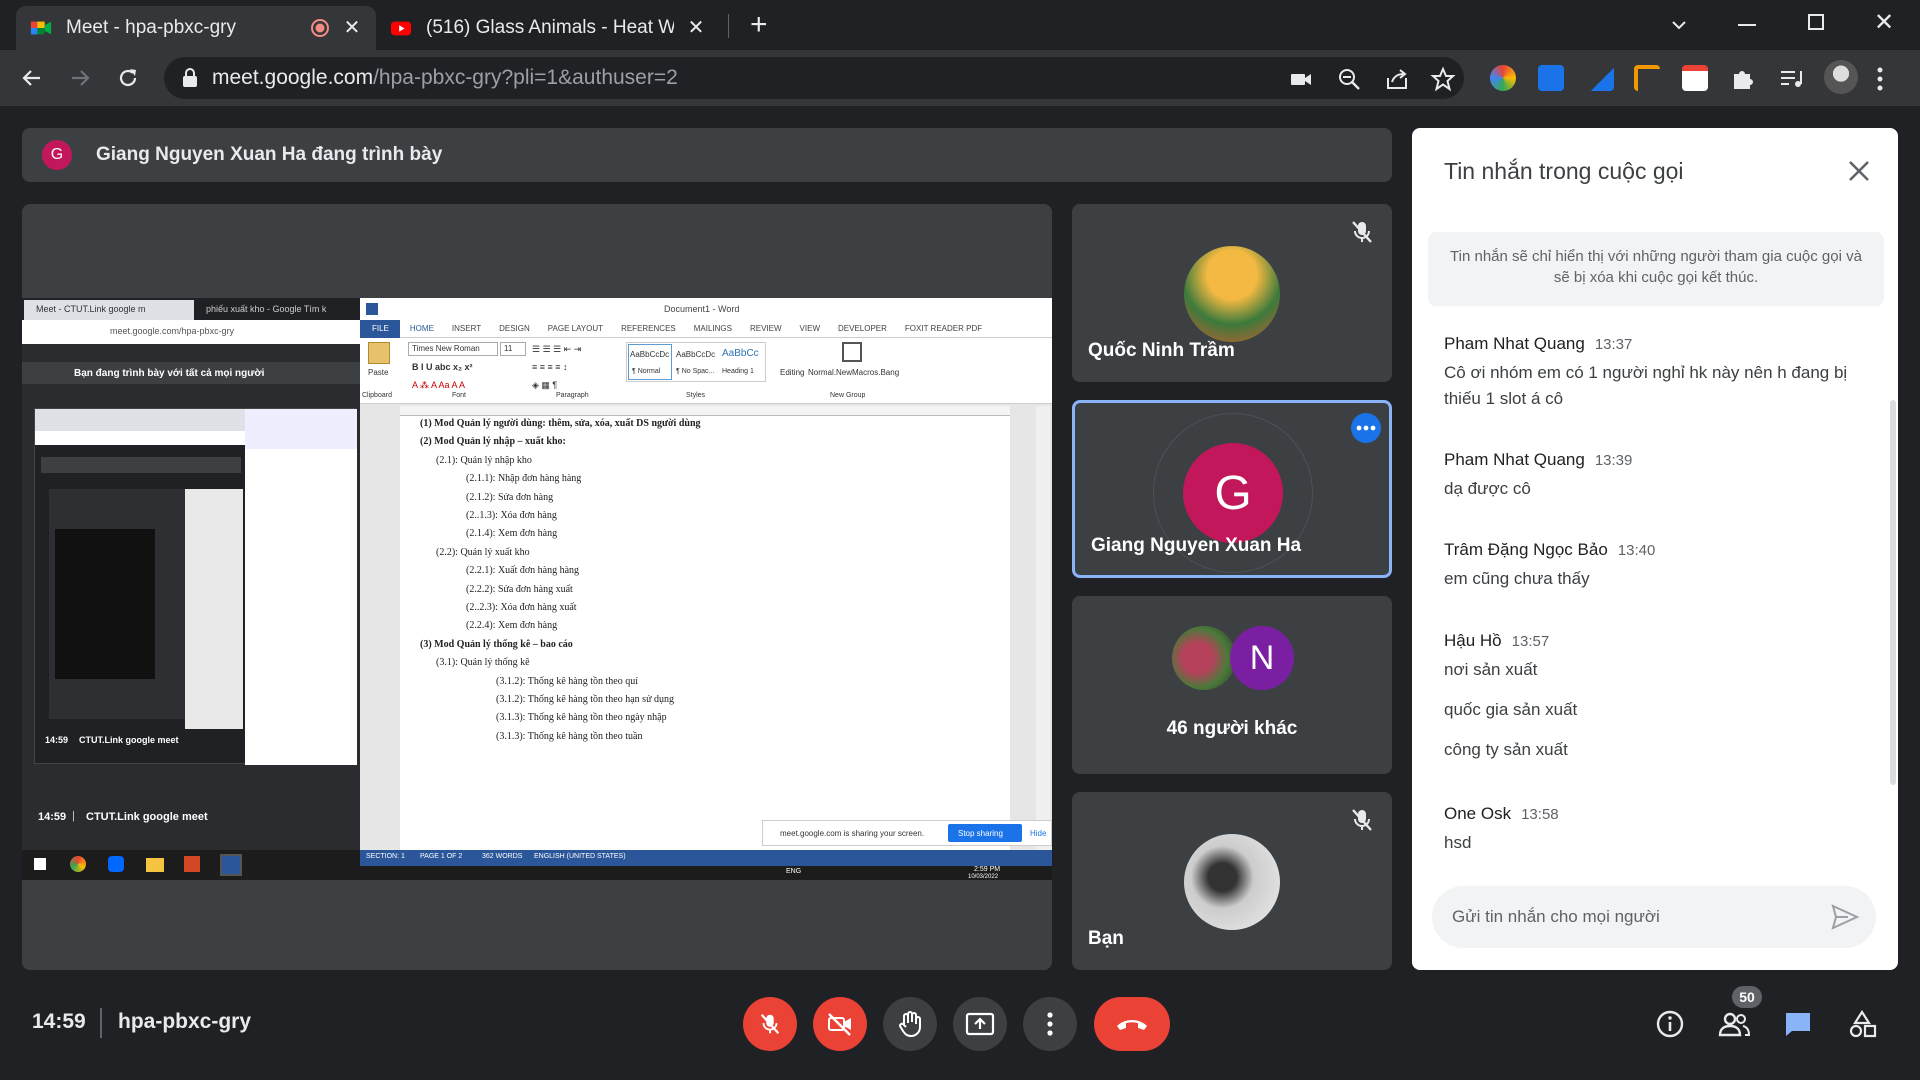 Image resolution: width=1920 pixels, height=1080 pixels. Describe the element at coordinates (1232, 293) in the screenshot. I see `participant-tile-1: Quốc Ninh Trầm` at that location.